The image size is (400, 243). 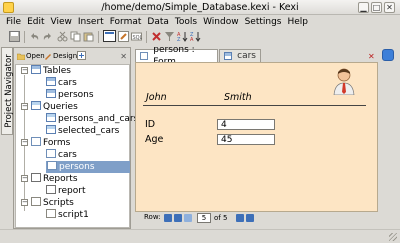 I want to click on navigator-close-icon: ✕, so click(x=123, y=56).